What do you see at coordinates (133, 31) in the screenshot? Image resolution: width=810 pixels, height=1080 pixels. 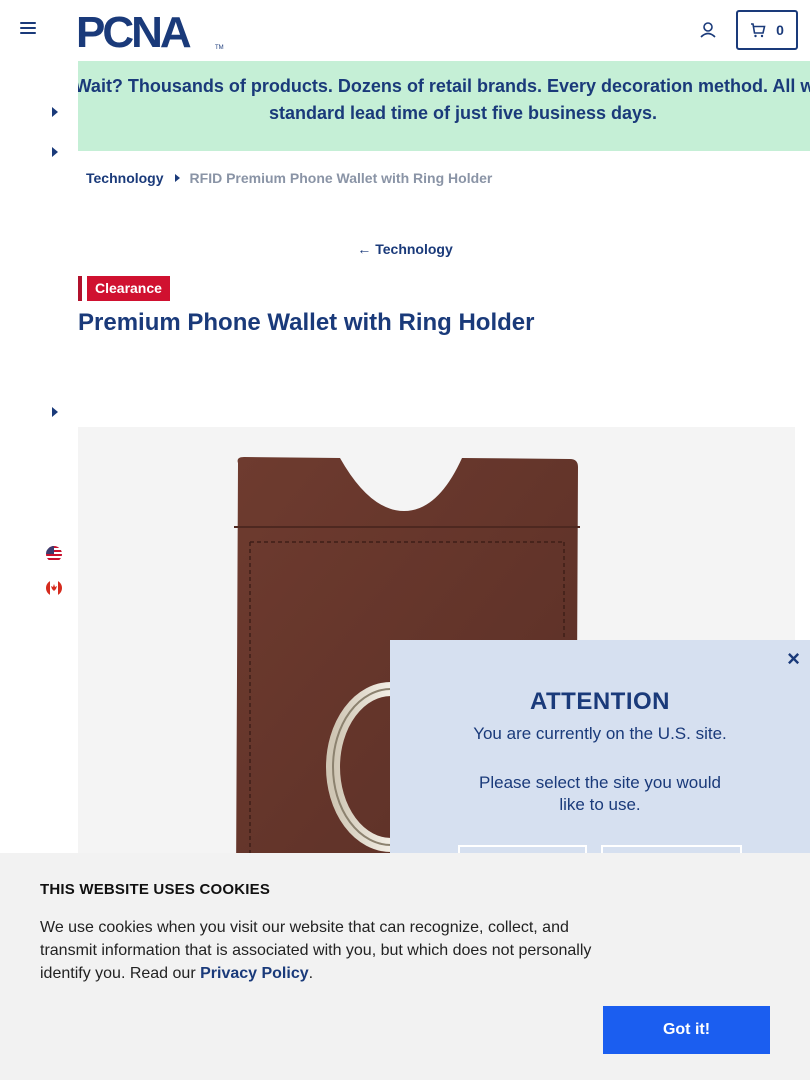 I see `svg-text: PCNA` at bounding box center [133, 31].